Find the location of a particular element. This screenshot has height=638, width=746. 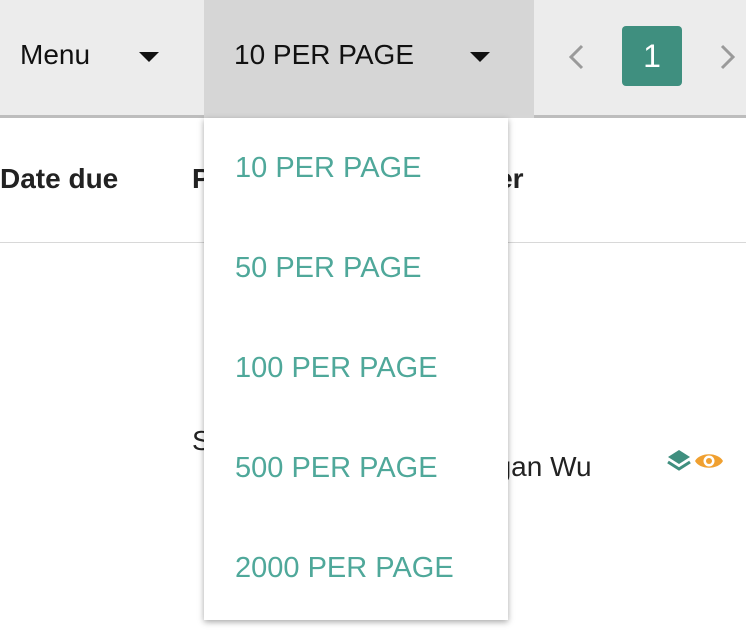

layers-icon is located at coordinates (679, 461).